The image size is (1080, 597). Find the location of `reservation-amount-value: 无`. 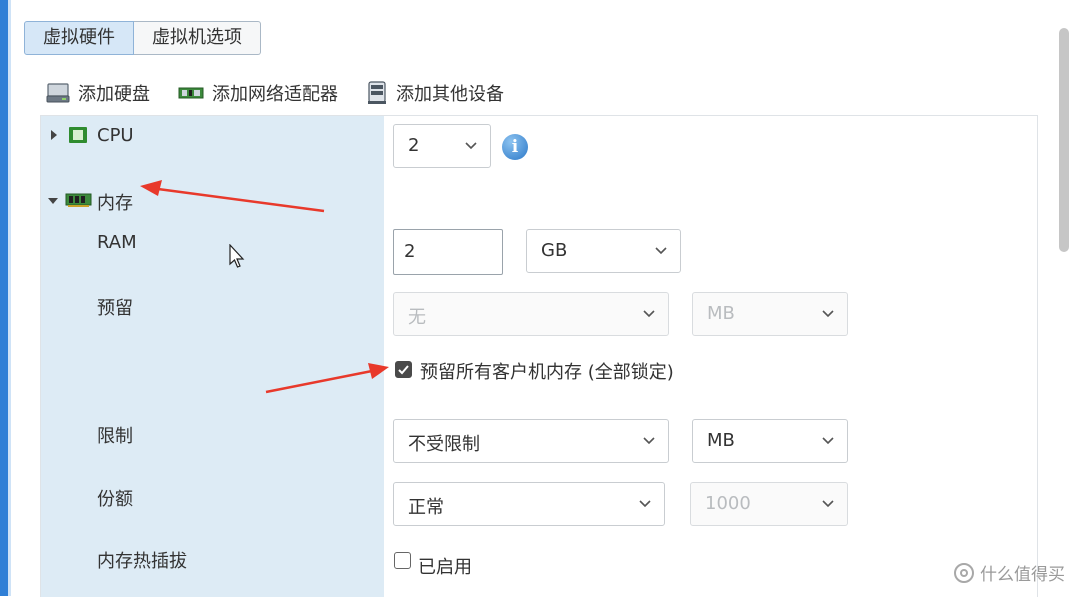

reservation-amount-value: 无 is located at coordinates (417, 317).